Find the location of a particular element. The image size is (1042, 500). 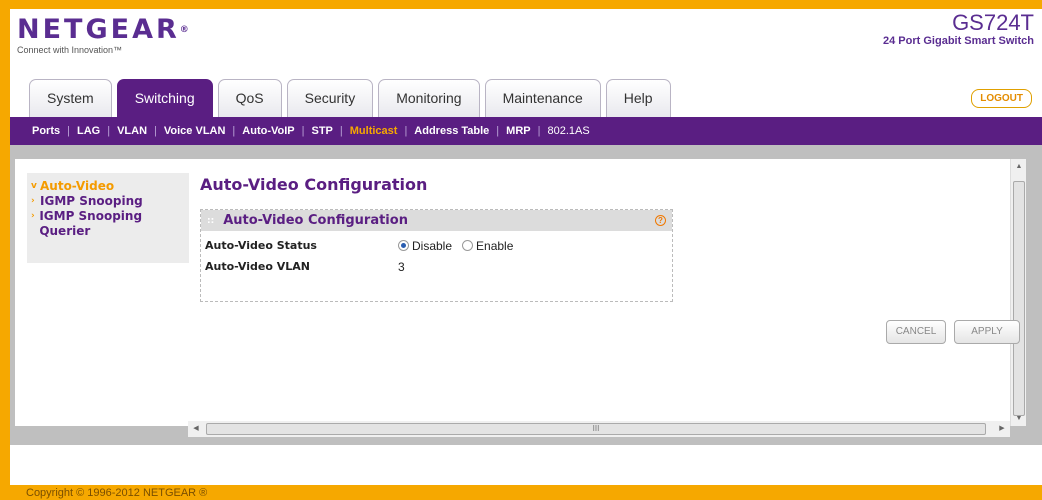

radio-selected-icon is located at coordinates (403, 245).